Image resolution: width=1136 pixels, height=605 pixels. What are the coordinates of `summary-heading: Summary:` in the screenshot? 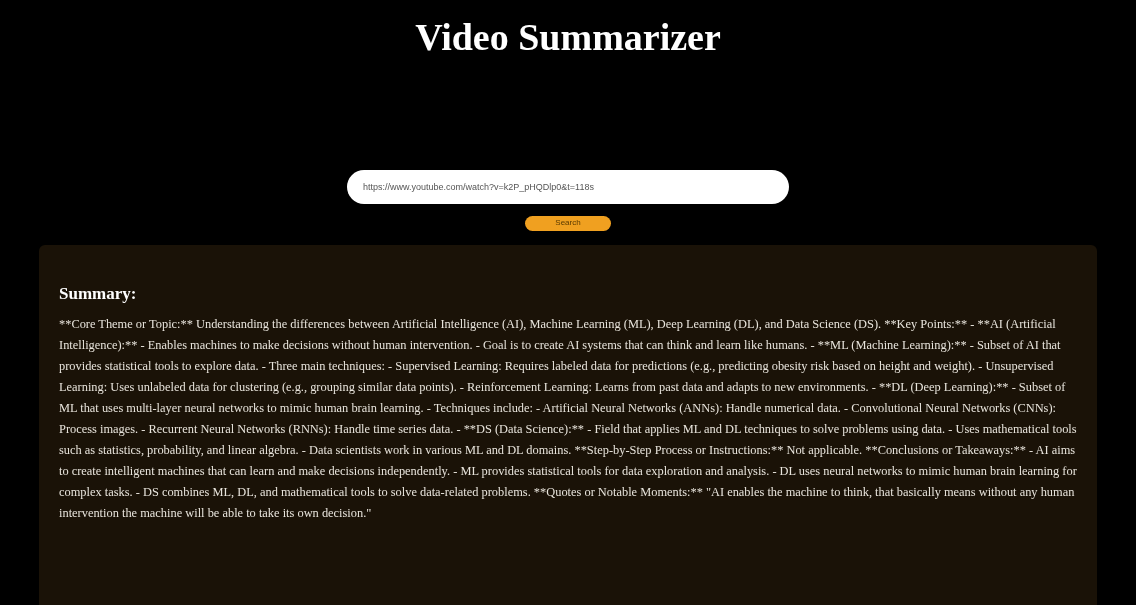 It's located at (98, 293).